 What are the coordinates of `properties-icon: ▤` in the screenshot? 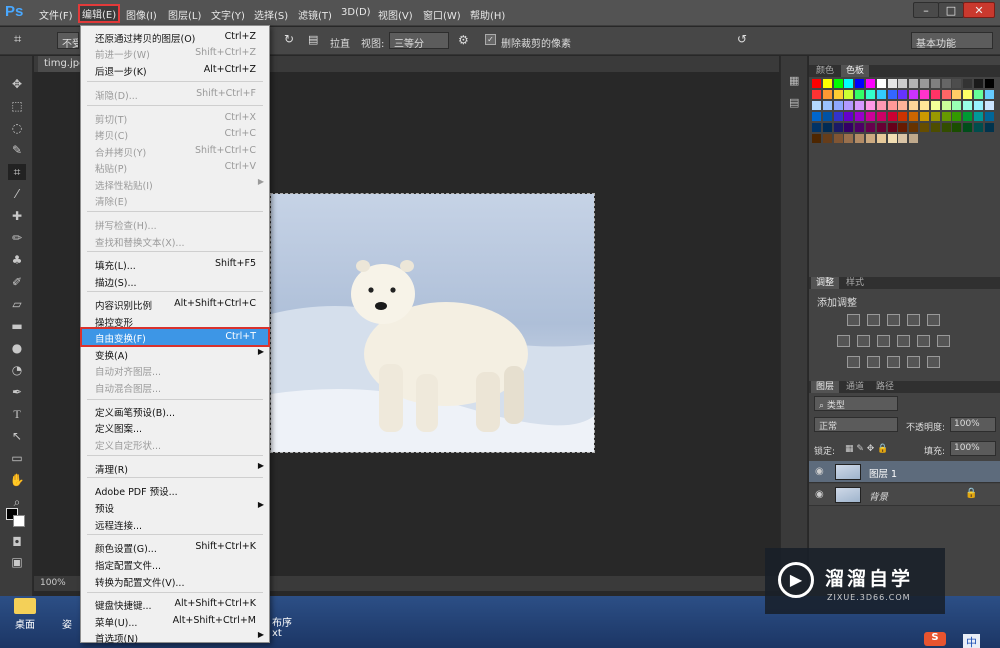 It's located at (794, 102).